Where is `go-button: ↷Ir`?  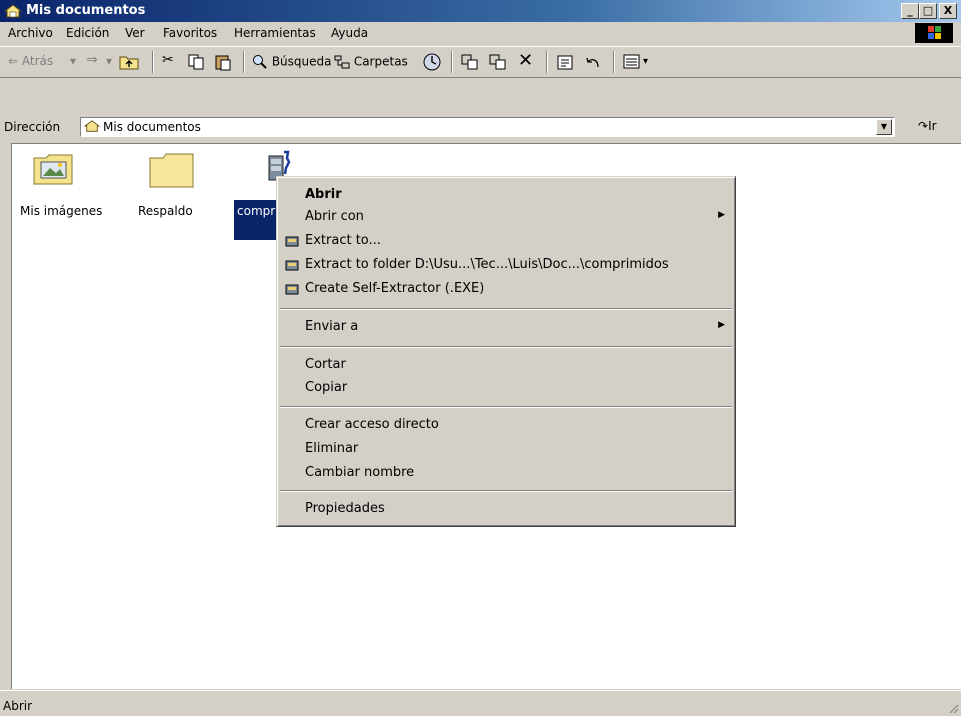
go-button: ↷Ir is located at coordinates (927, 126).